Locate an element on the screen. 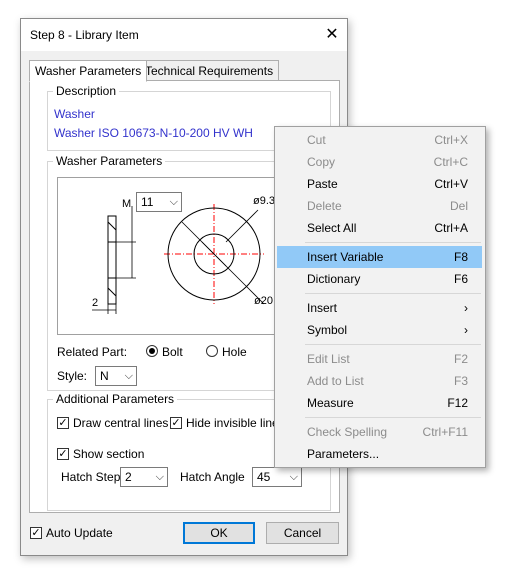  style-value: N is located at coordinates (104, 376).